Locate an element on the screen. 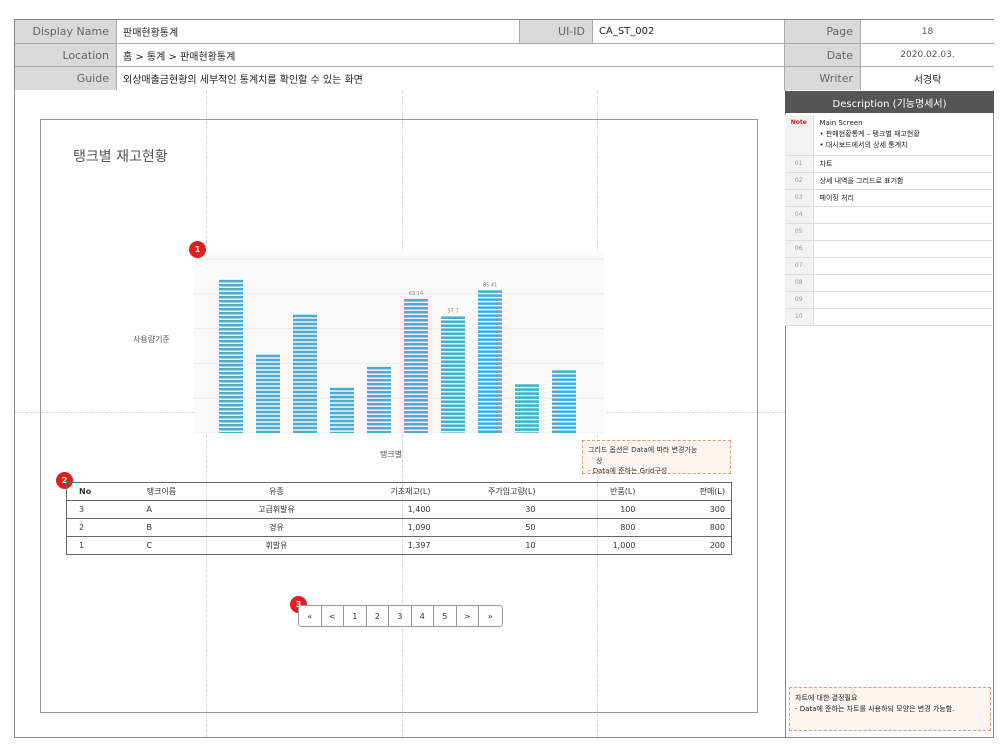 The image size is (1008, 756). page-4-button: 4 is located at coordinates (422, 616).